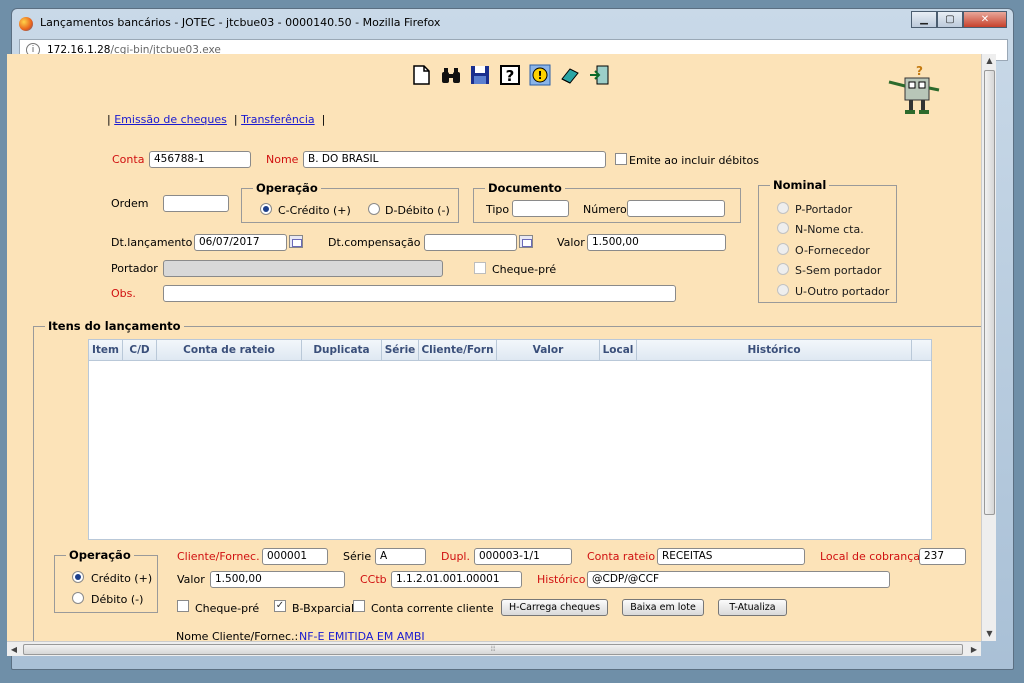  What do you see at coordinates (140, 350) in the screenshot?
I see `col-cd: C/D` at bounding box center [140, 350].